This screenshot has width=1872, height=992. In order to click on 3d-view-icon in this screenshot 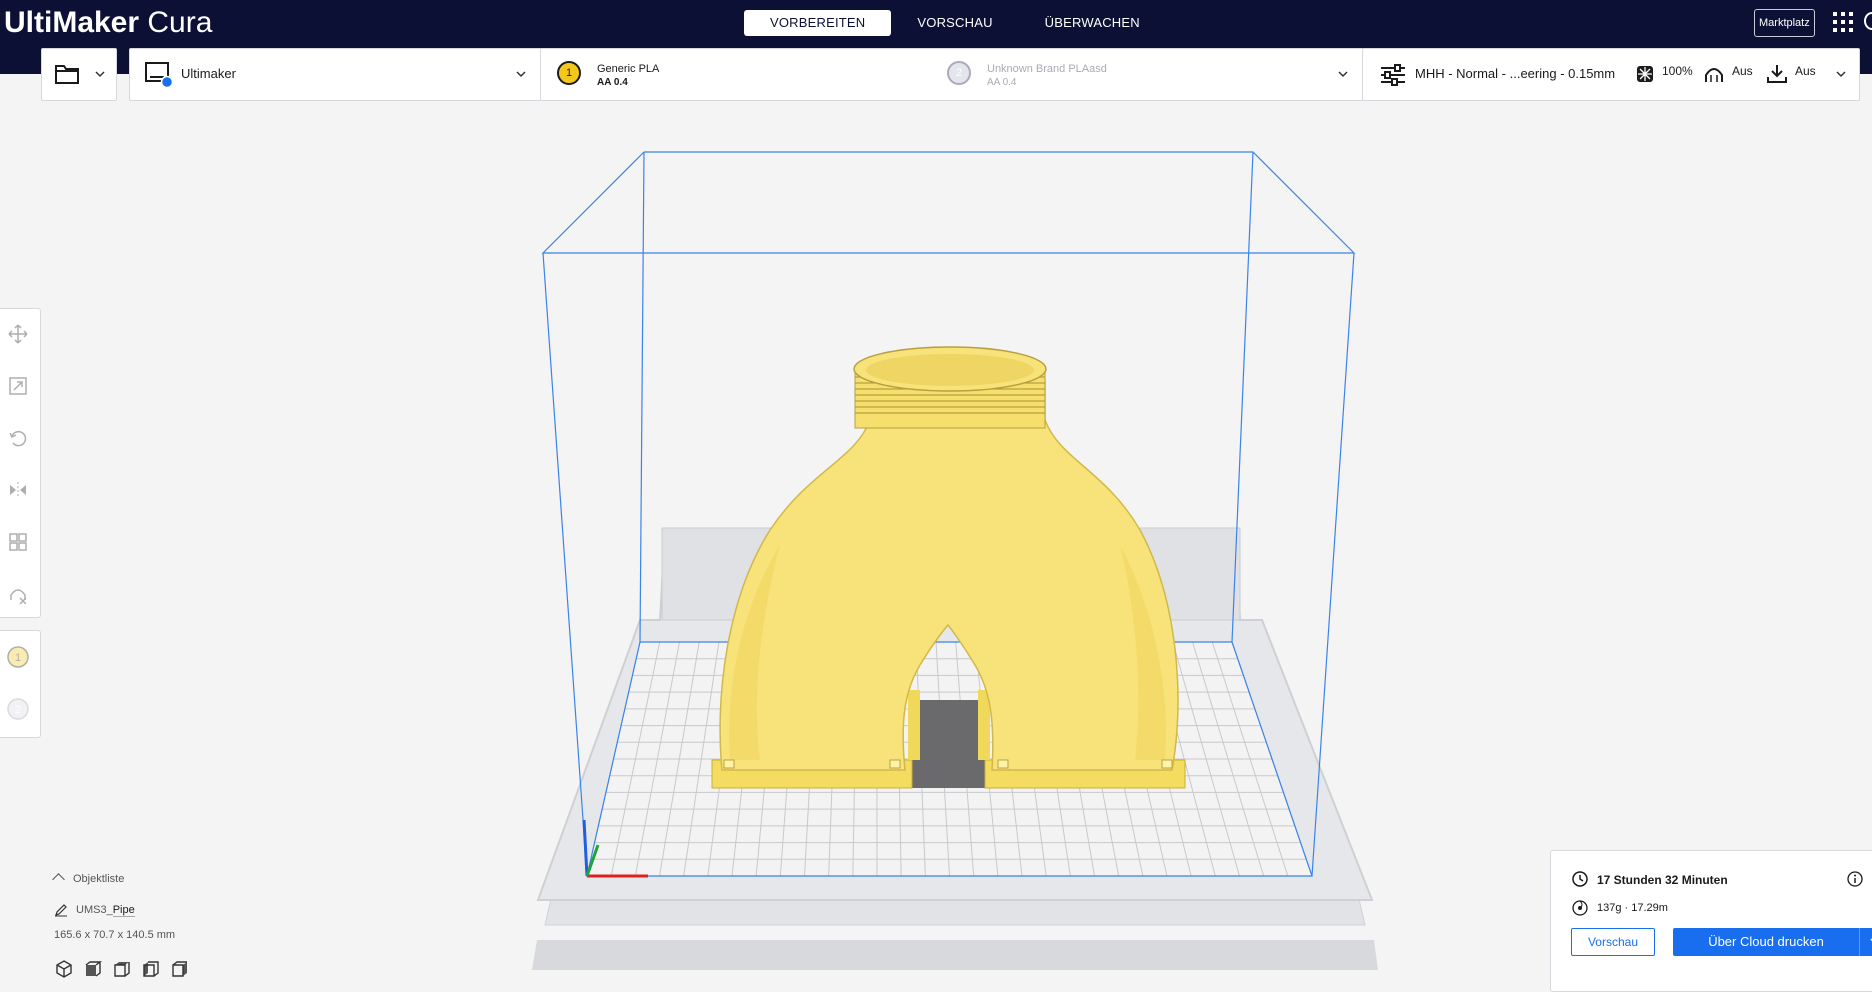, I will do `click(64, 969)`.